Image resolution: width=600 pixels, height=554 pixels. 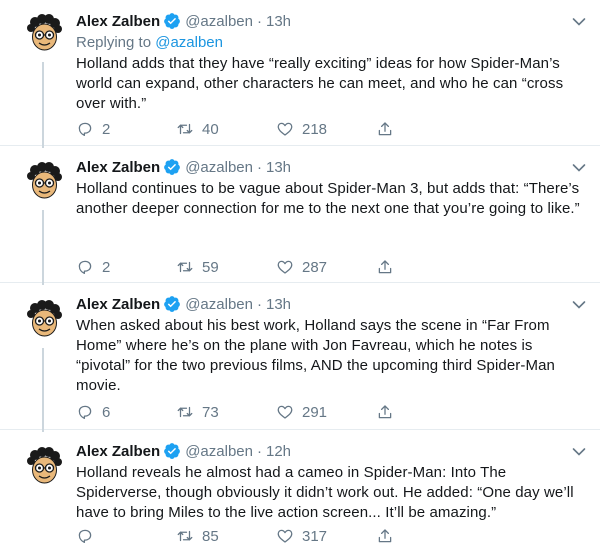 I want to click on tweet-actions: 2 59 287, so click(x=239, y=267).